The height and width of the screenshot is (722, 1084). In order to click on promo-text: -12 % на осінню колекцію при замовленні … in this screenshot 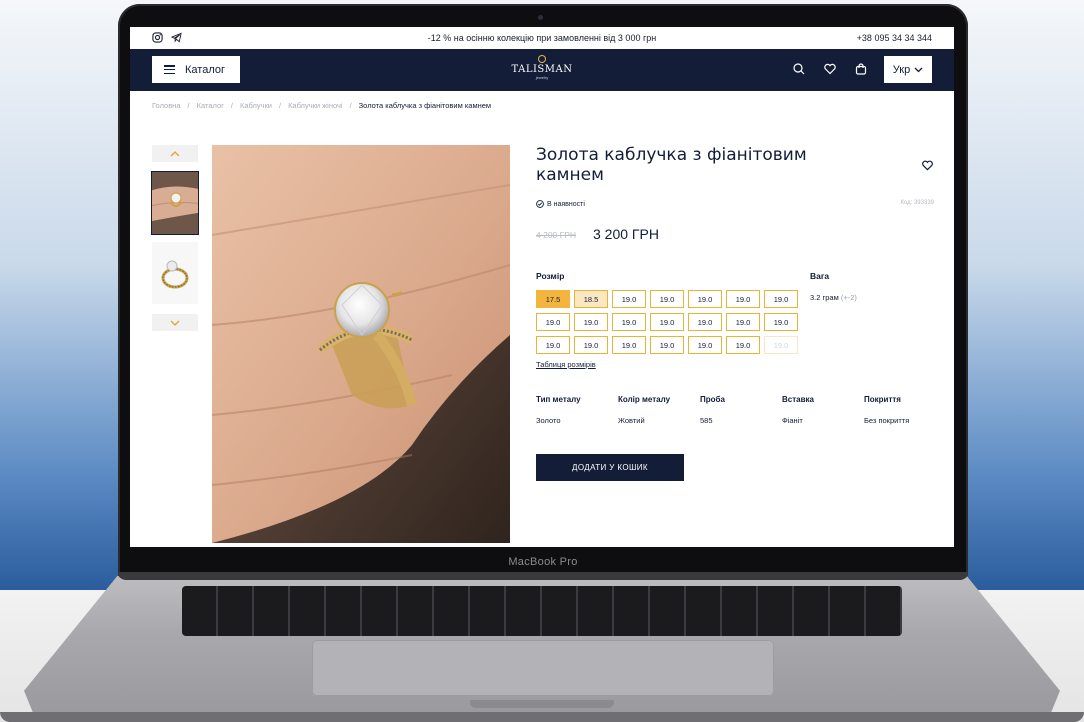, I will do `click(542, 38)`.